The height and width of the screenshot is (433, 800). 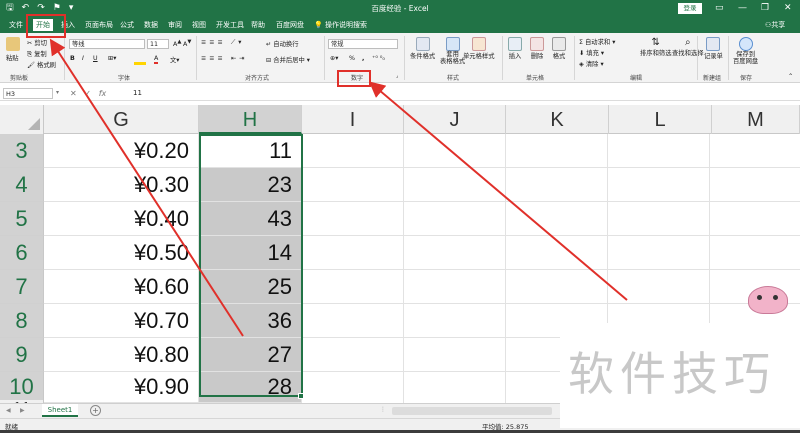 I want to click on next-sheet-icon: ▶, so click(x=22, y=410).